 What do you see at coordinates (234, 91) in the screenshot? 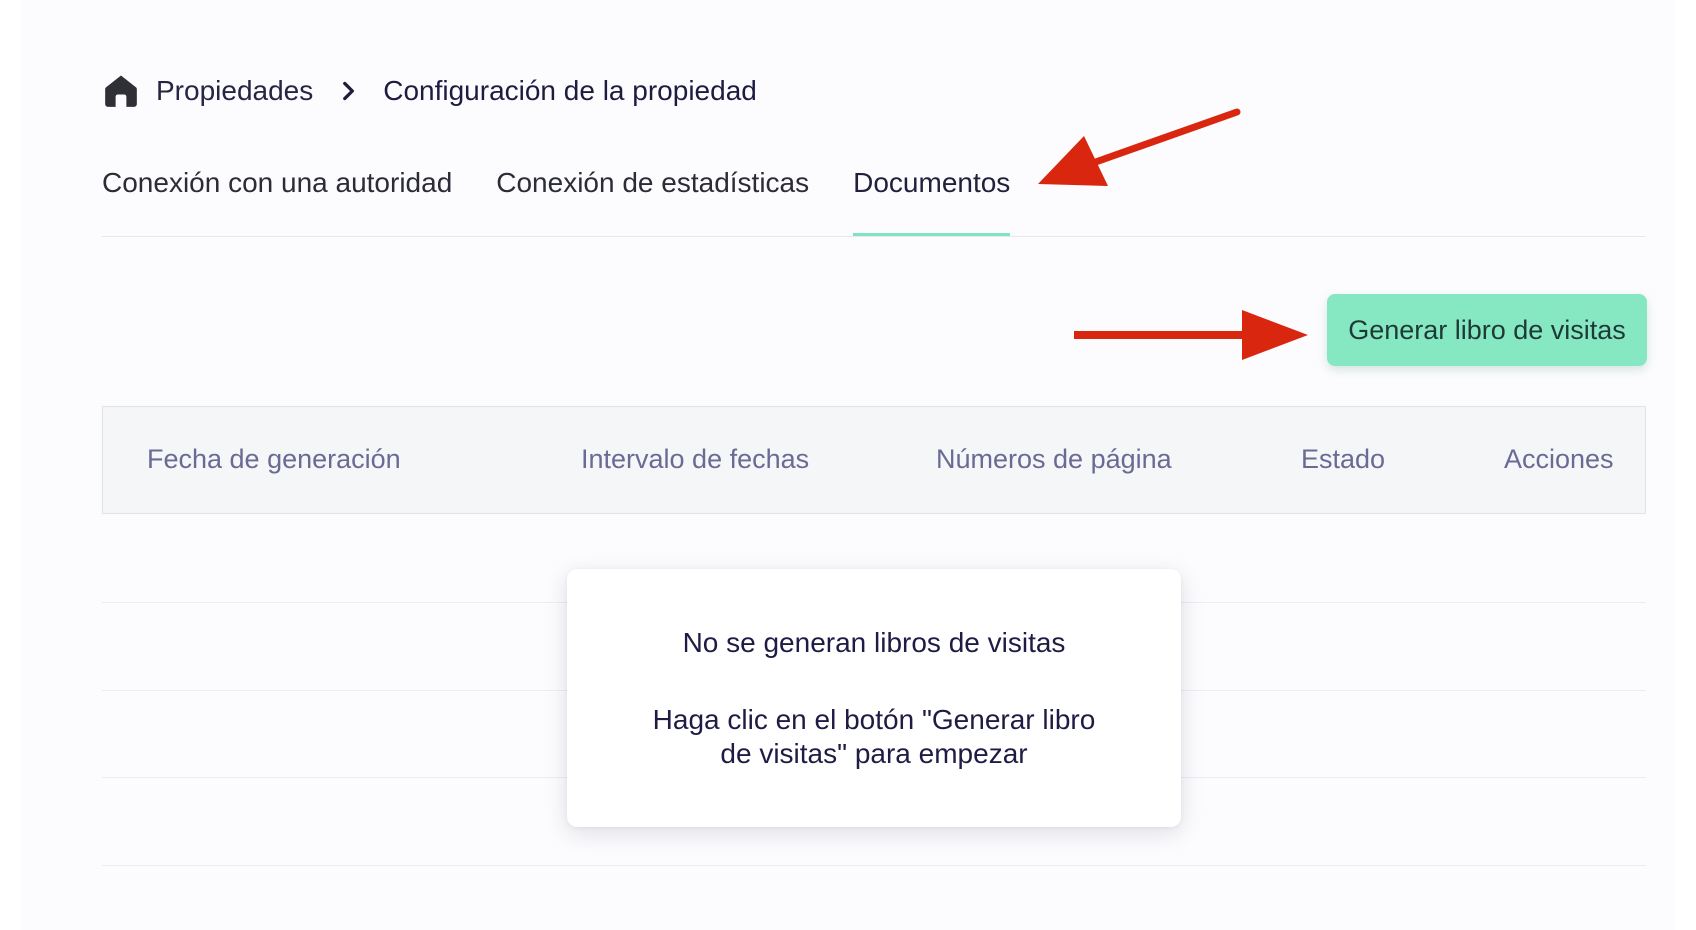
I see `breadcrumb-properties-link: Propiedades` at bounding box center [234, 91].